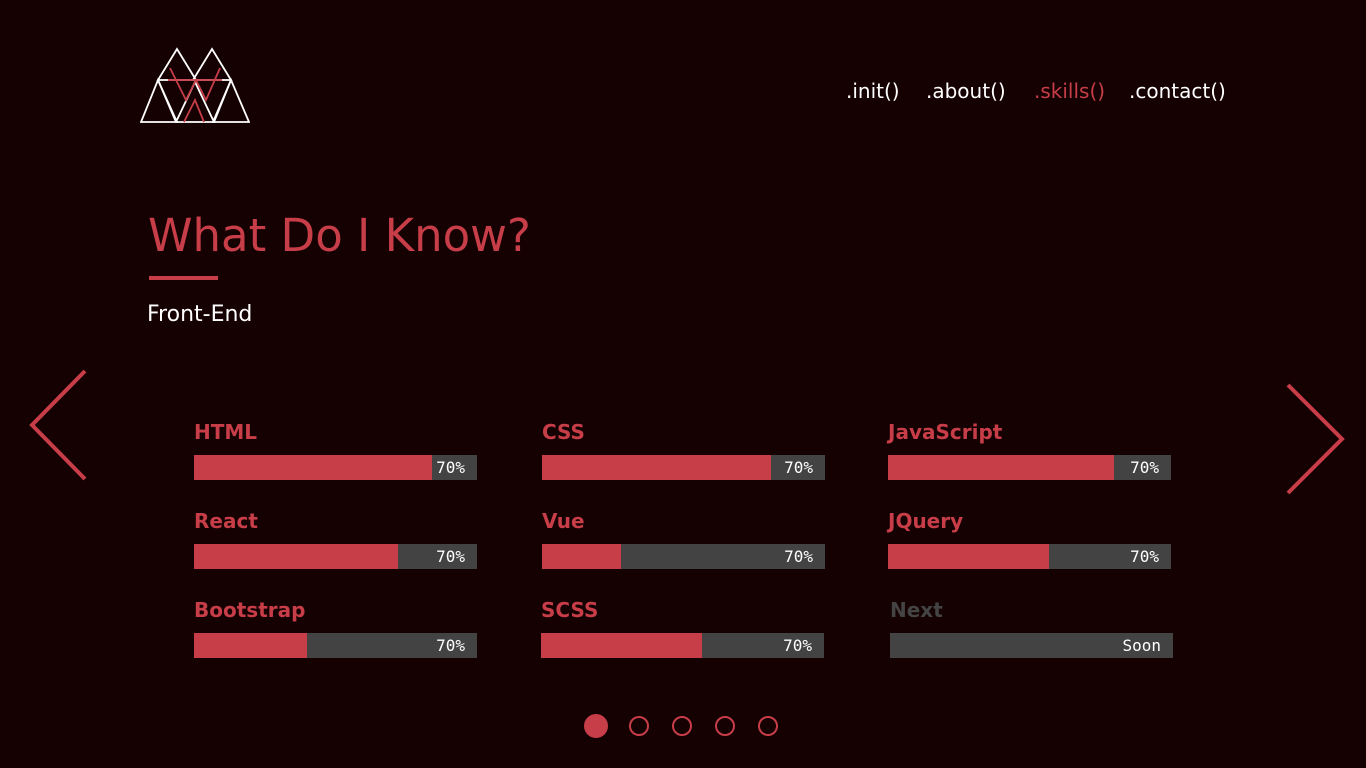 Image resolution: width=1366 pixels, height=768 pixels. What do you see at coordinates (183, 278) in the screenshot?
I see `title-underline` at bounding box center [183, 278].